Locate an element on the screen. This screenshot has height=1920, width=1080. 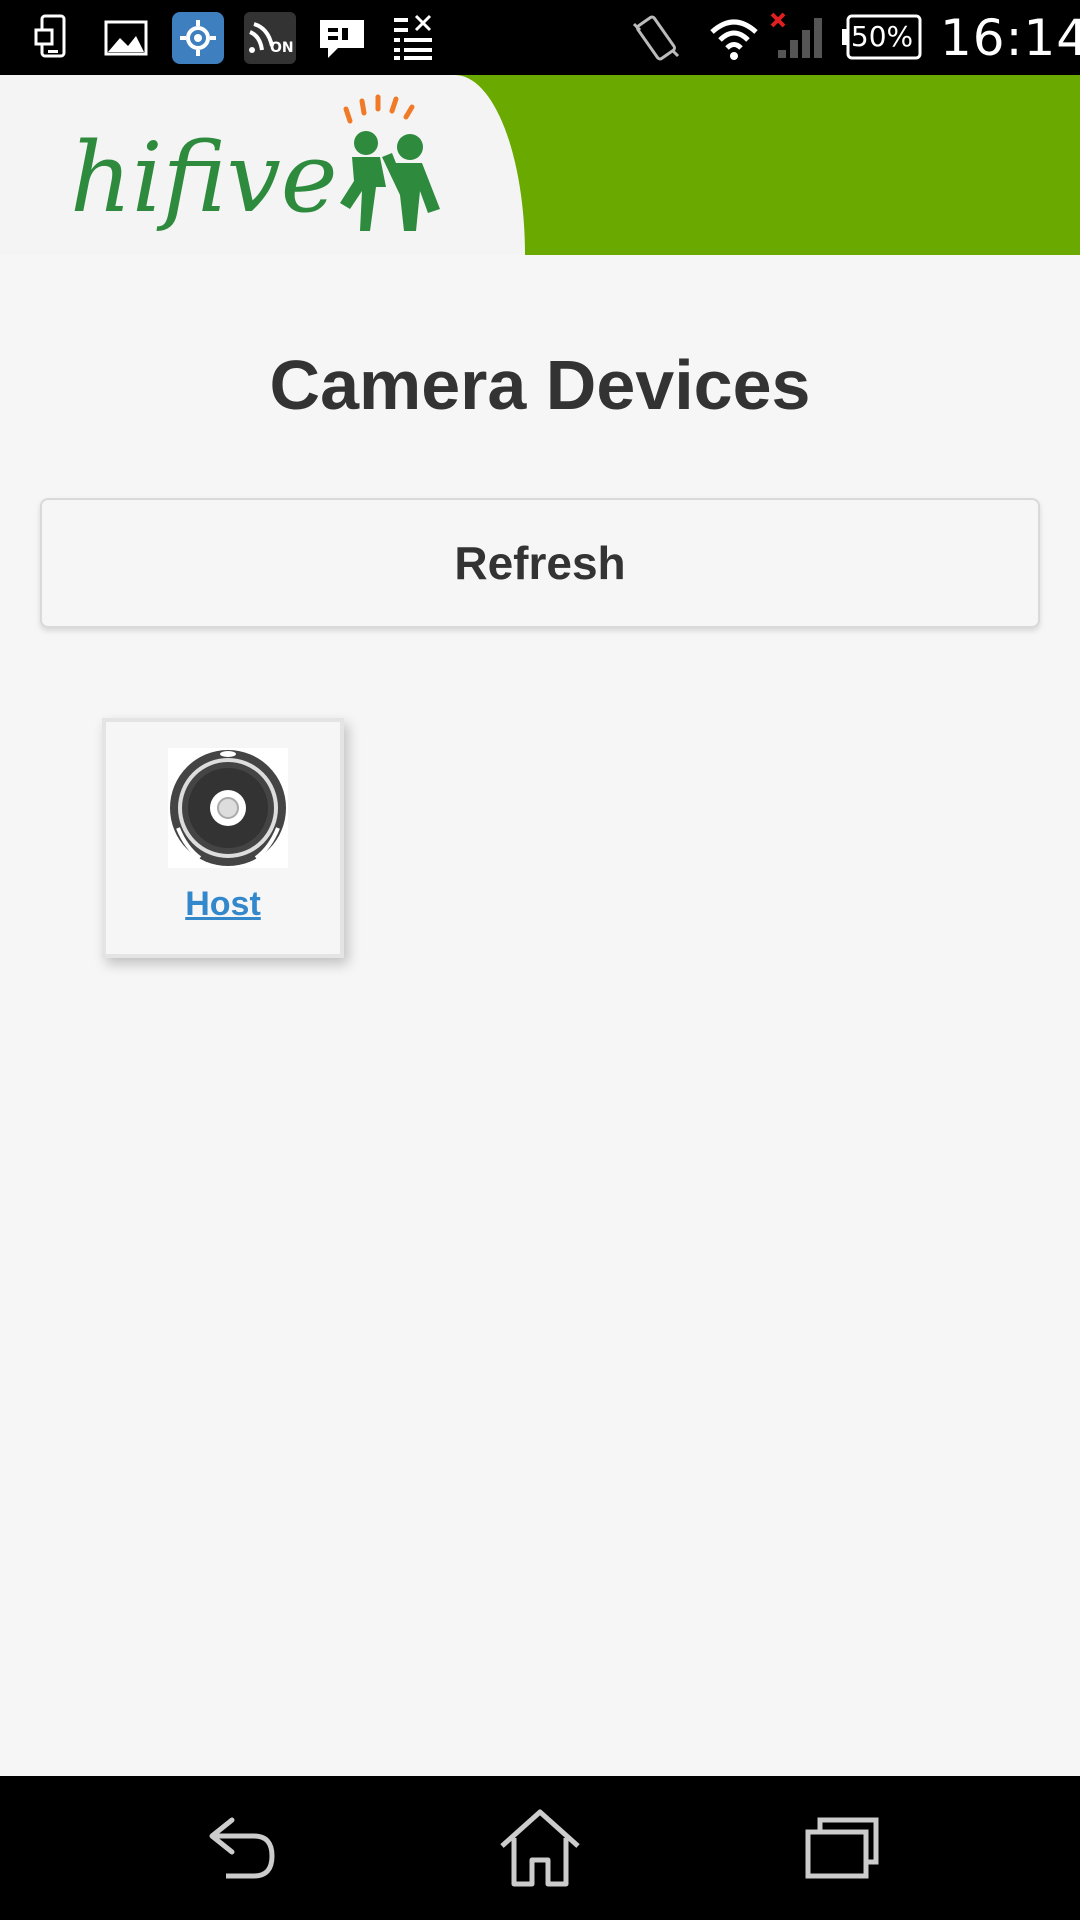
logo-text: hifive is located at coordinates (204, 178).